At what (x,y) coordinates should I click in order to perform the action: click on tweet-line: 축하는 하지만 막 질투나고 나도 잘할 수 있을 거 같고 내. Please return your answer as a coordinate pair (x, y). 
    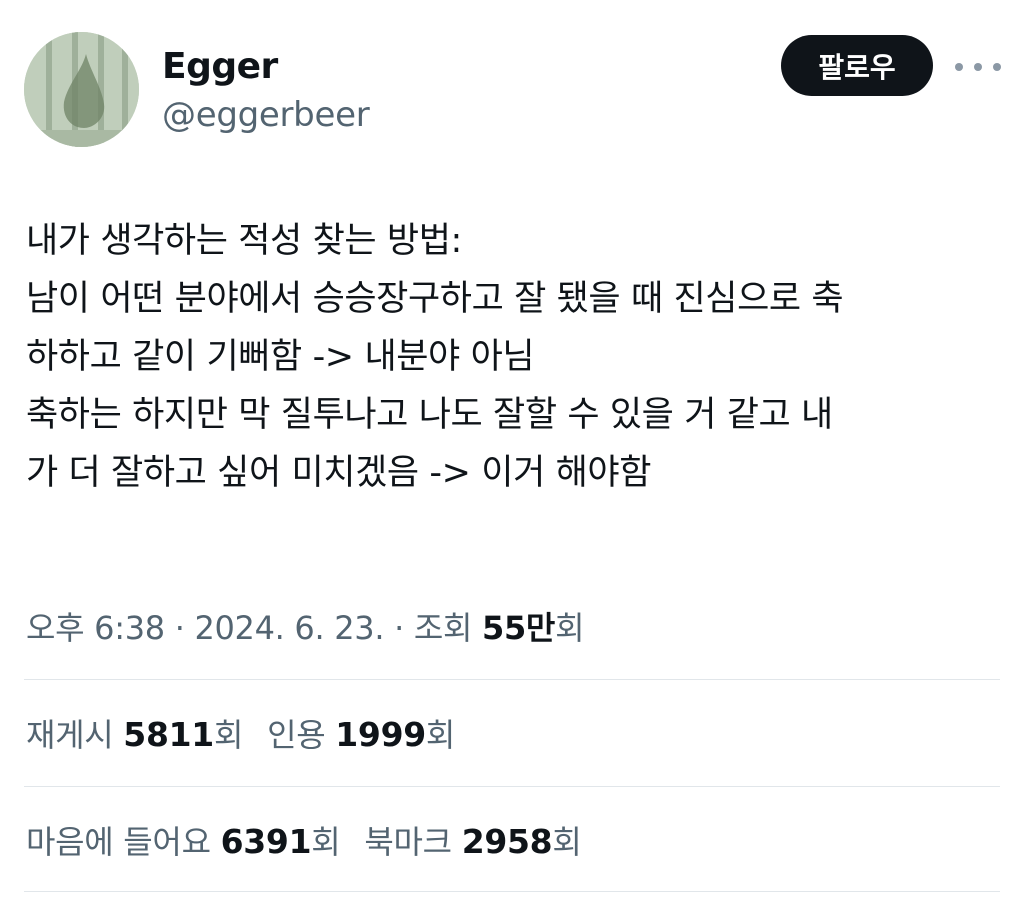
    Looking at the image, I should click on (429, 415).